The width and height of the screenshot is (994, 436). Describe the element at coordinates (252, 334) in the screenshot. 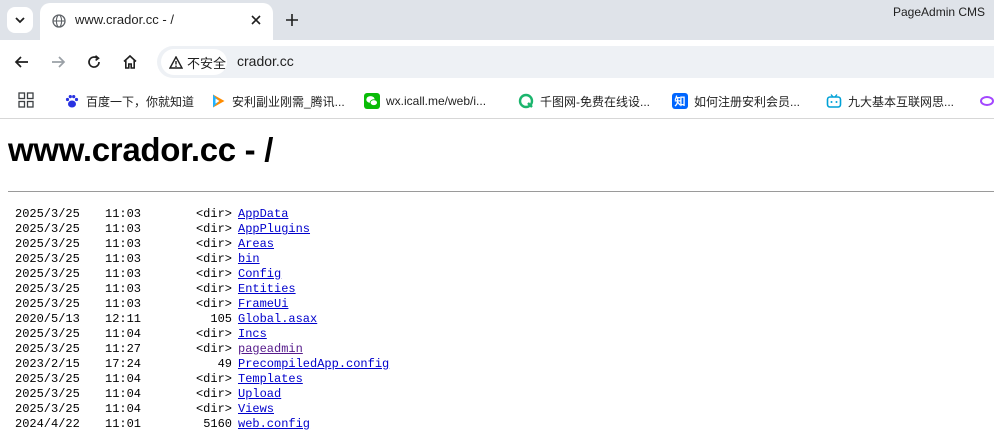

I see `entry-link: Incs` at that location.